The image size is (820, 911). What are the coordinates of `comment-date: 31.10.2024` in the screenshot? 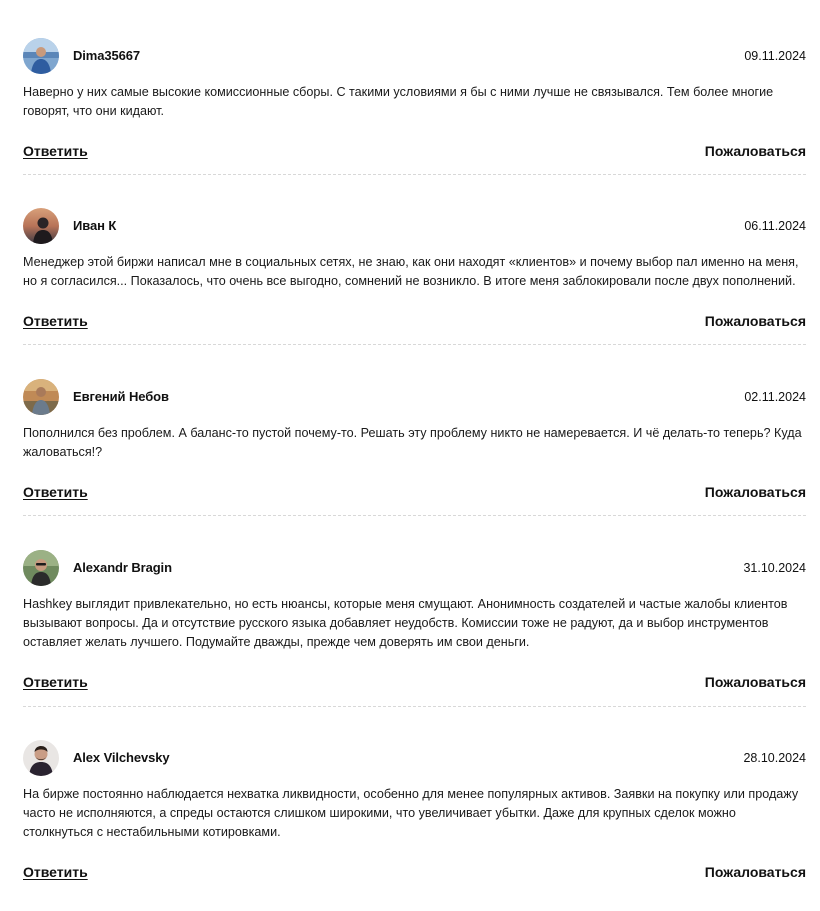 It's located at (774, 568).